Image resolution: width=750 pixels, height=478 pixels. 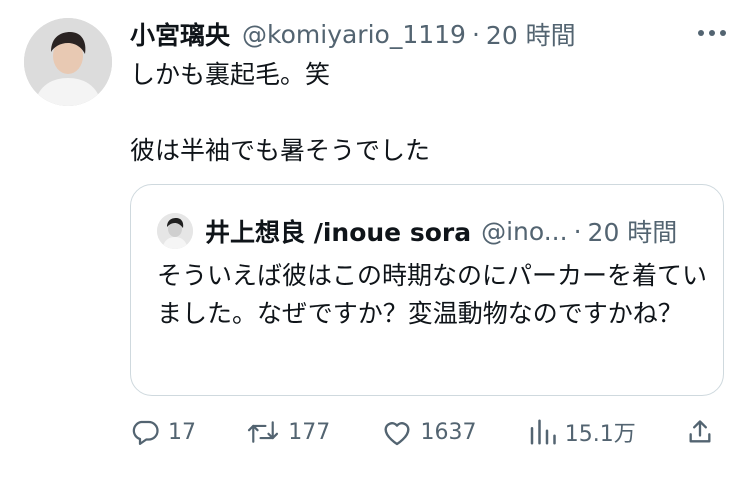 What do you see at coordinates (163, 432) in the screenshot?
I see `reply-button: 17` at bounding box center [163, 432].